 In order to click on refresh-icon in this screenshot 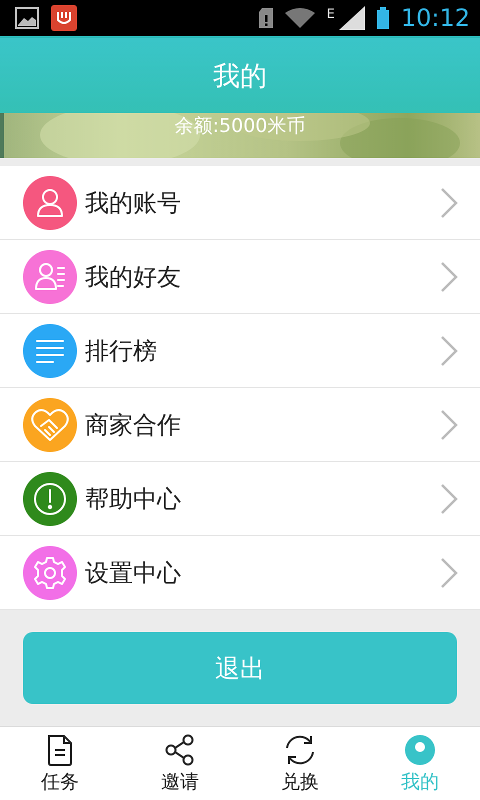, I will do `click(300, 749)`.